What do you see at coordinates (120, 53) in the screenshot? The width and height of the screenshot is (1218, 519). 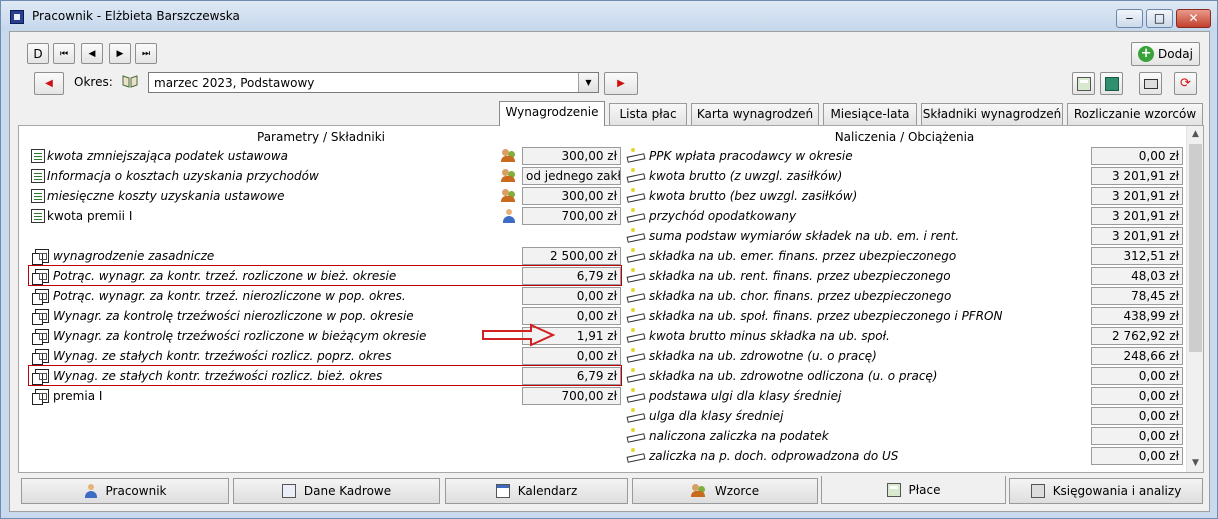 I see `nav-next-button: ▶` at bounding box center [120, 53].